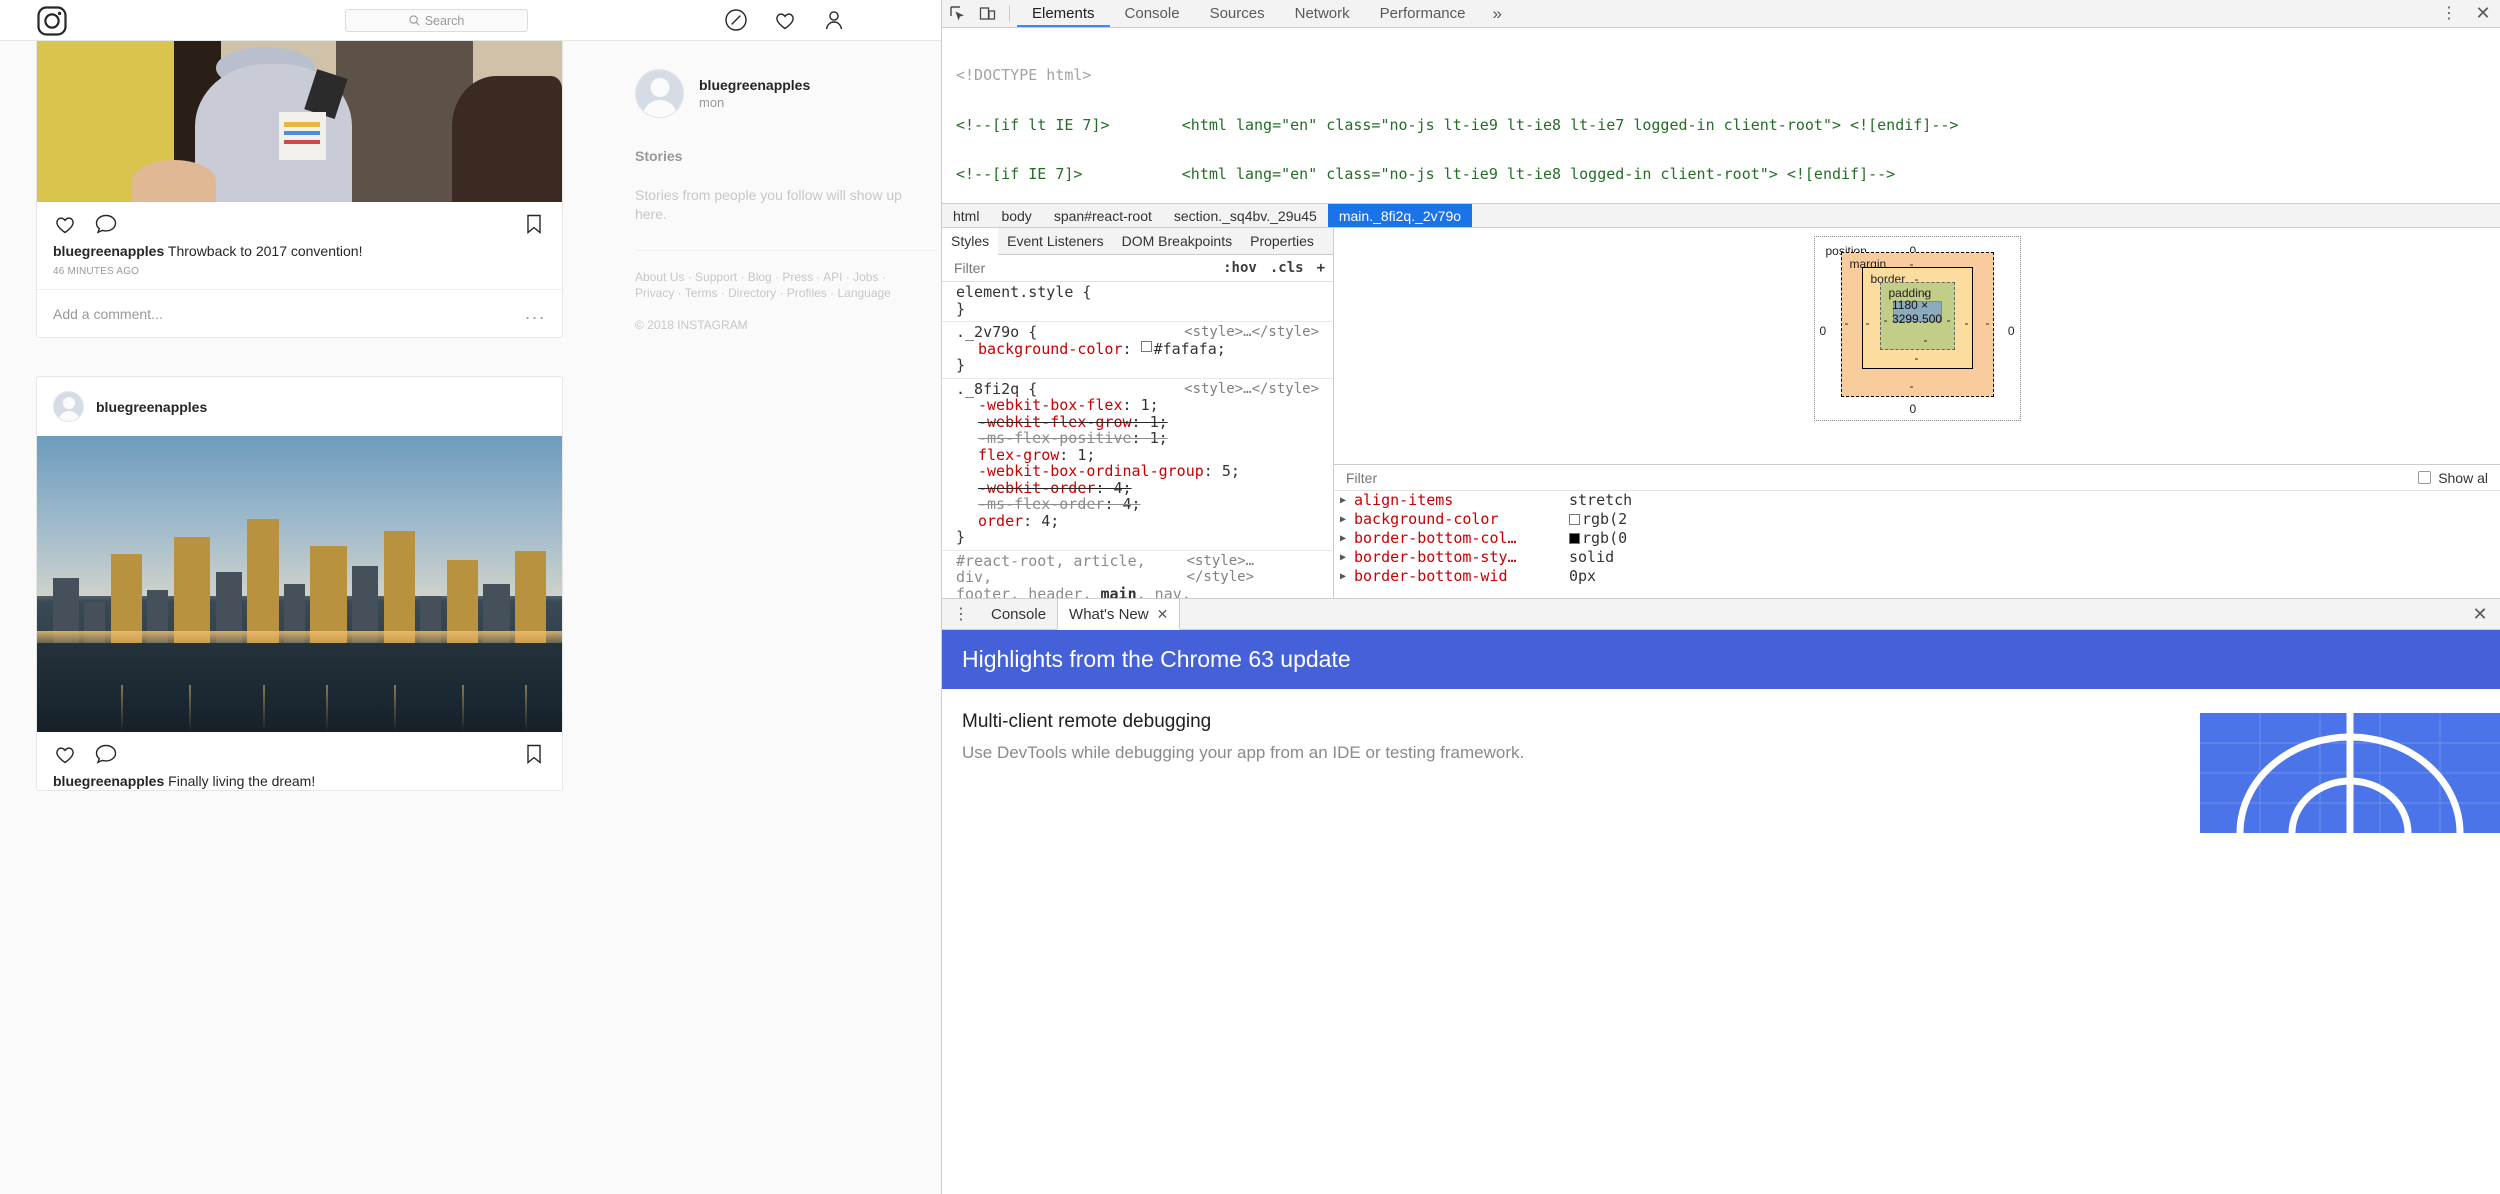  What do you see at coordinates (970, 241) in the screenshot?
I see `tab-styles: Styles` at bounding box center [970, 241].